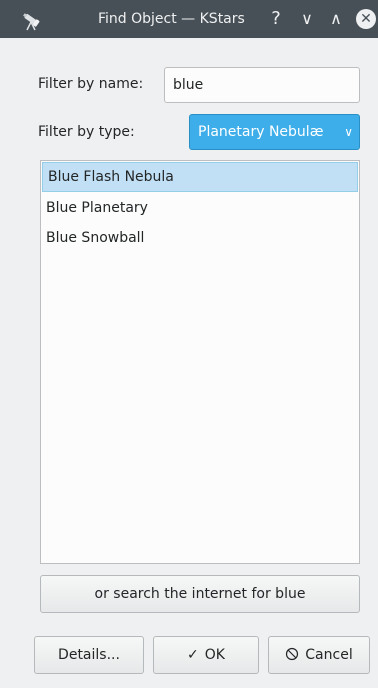 The image size is (378, 688). Describe the element at coordinates (200, 177) in the screenshot. I see `list-item: Blue Flash Nebula` at that location.